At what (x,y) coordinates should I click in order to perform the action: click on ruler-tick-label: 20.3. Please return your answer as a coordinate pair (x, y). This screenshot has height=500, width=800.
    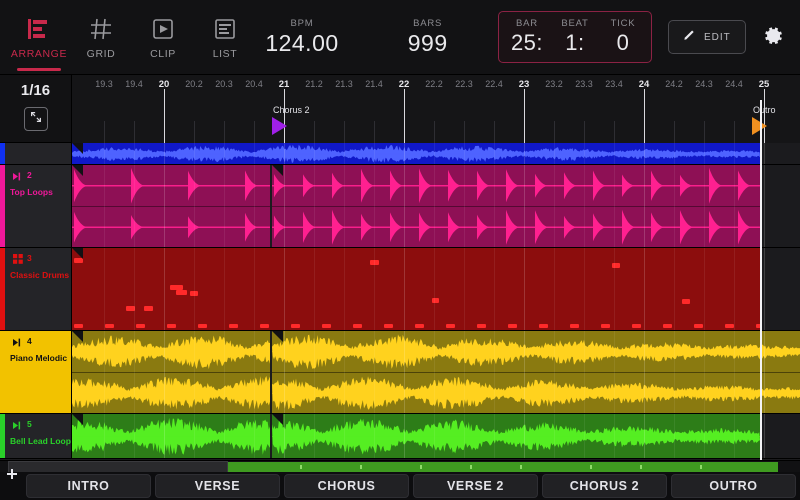
    Looking at the image, I should click on (224, 84).